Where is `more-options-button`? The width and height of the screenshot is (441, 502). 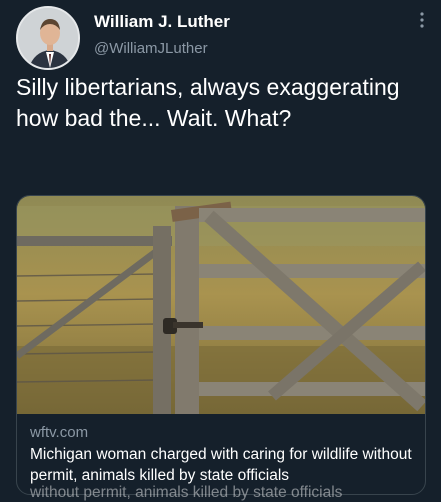
more-options-button is located at coordinates (422, 20).